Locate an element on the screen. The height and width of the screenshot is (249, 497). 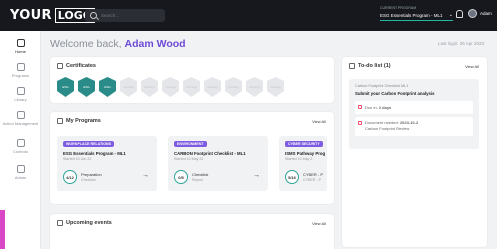
sidebar-item-action-management: Action Management is located at coordinates (20, 118).